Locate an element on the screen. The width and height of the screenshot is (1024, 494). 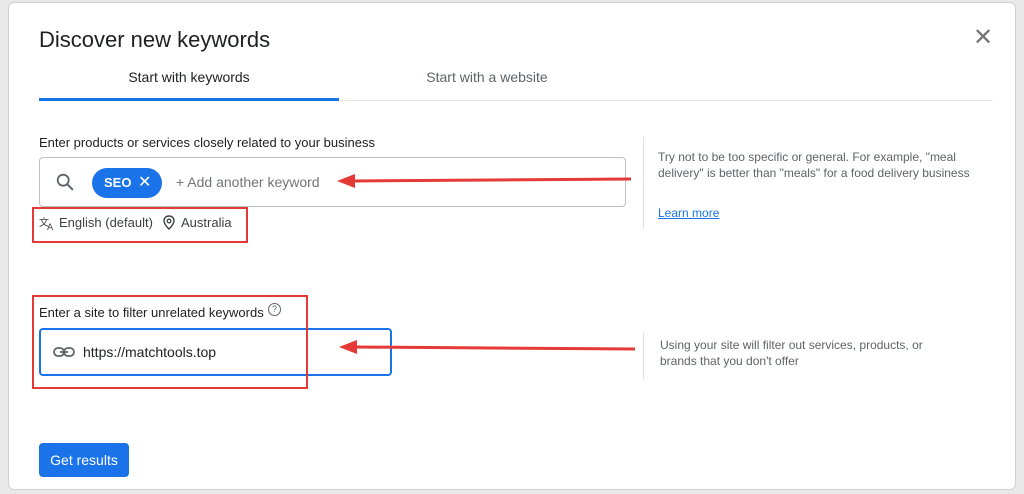
tab-bar: Start with keywords Start with a website is located at coordinates (516, 82).